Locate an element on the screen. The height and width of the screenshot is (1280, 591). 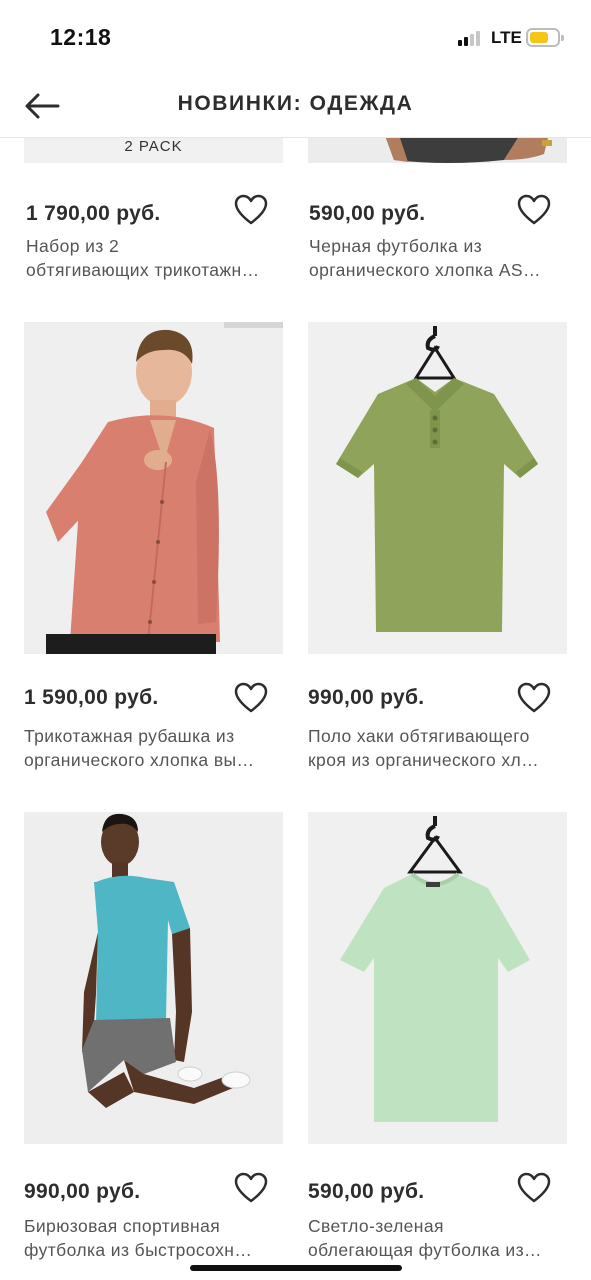
pack-label: 2 PACK is located at coordinates (153, 146).